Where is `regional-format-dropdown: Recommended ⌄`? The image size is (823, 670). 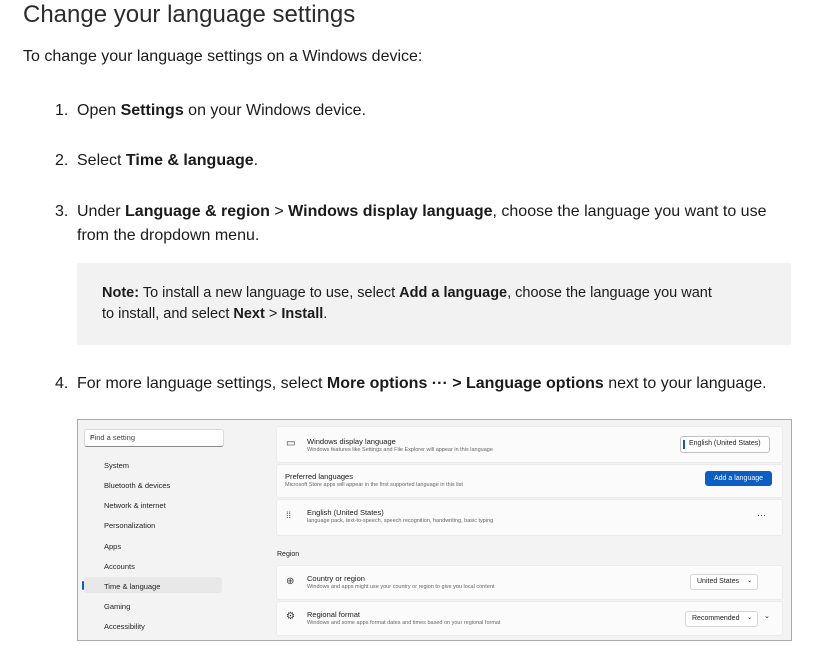 regional-format-dropdown: Recommended ⌄ is located at coordinates (721, 619).